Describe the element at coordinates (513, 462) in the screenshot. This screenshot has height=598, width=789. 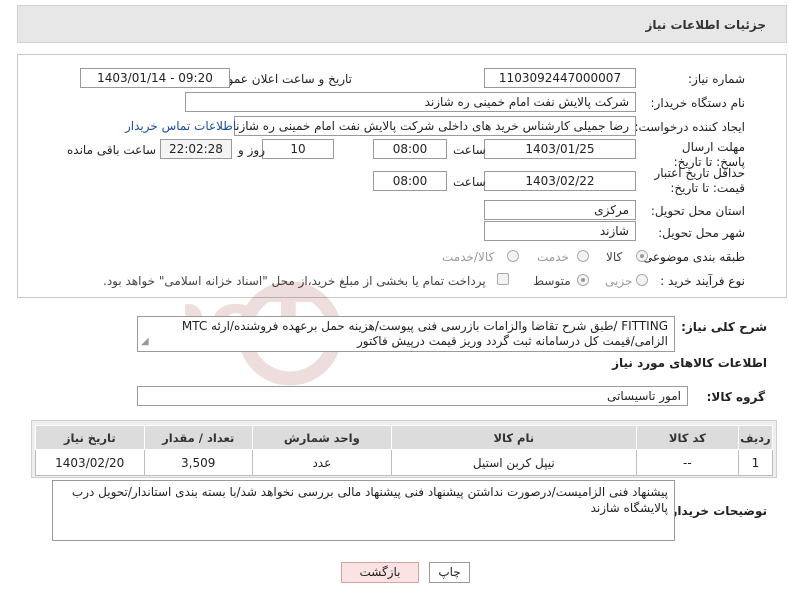
I see `cell-name: نیپل کربن استیل` at that location.